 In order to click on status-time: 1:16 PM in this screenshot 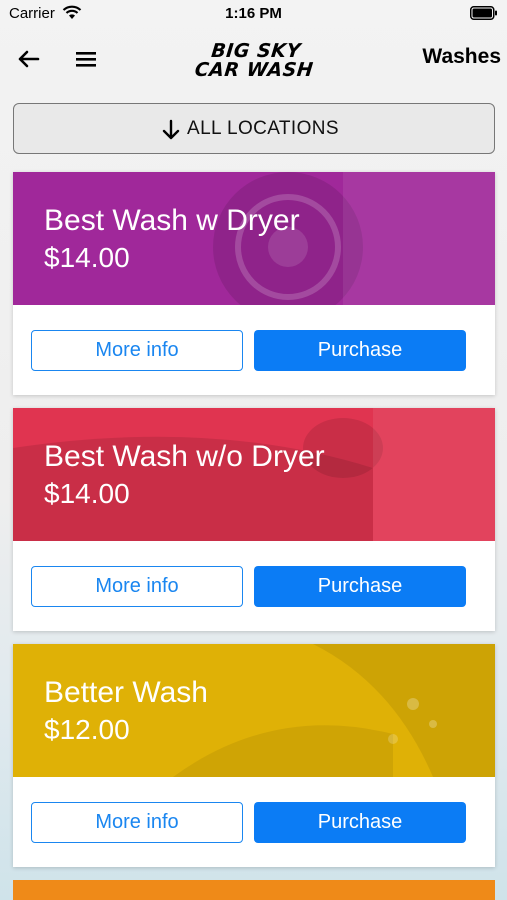, I will do `click(253, 13)`.